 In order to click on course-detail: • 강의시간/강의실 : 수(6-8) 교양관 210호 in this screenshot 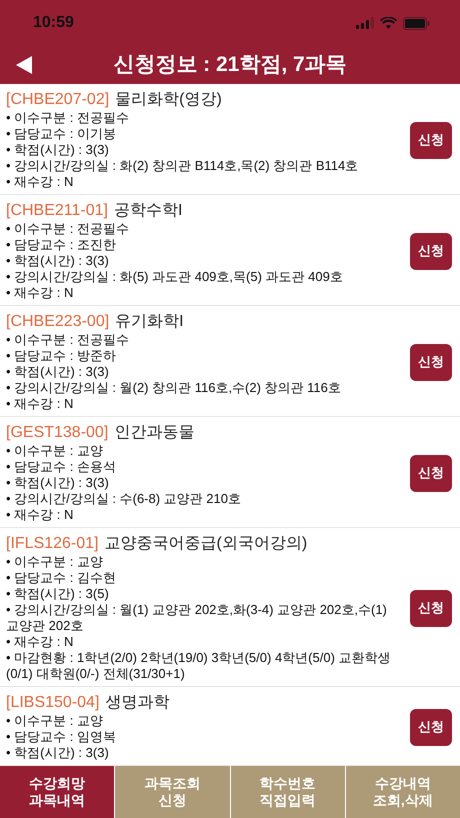, I will do `click(124, 499)`.